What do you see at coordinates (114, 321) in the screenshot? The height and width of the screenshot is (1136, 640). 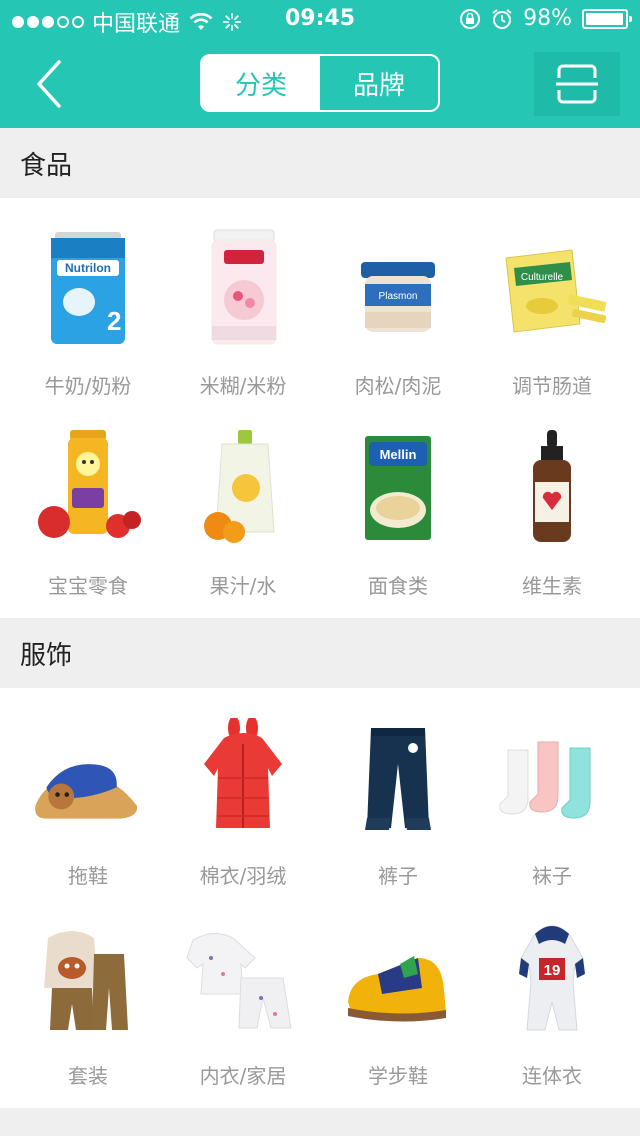 I see `svg-text: 2` at bounding box center [114, 321].